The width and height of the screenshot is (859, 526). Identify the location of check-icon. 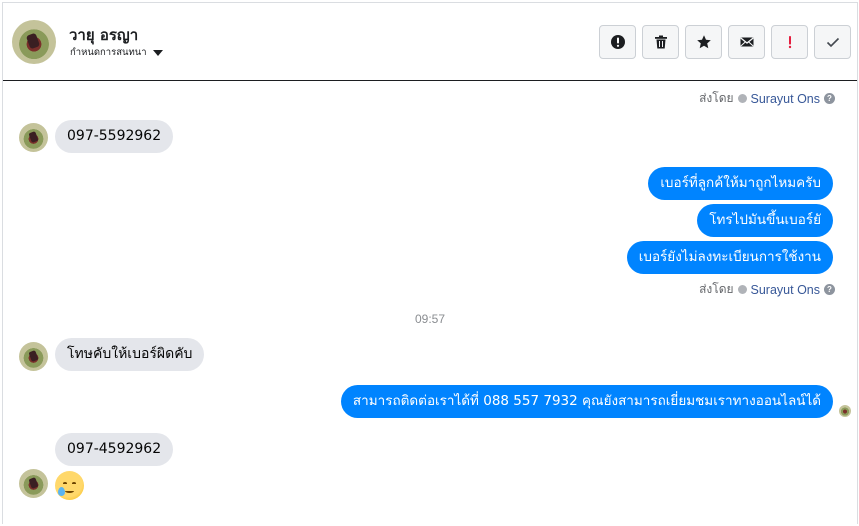
(832, 42).